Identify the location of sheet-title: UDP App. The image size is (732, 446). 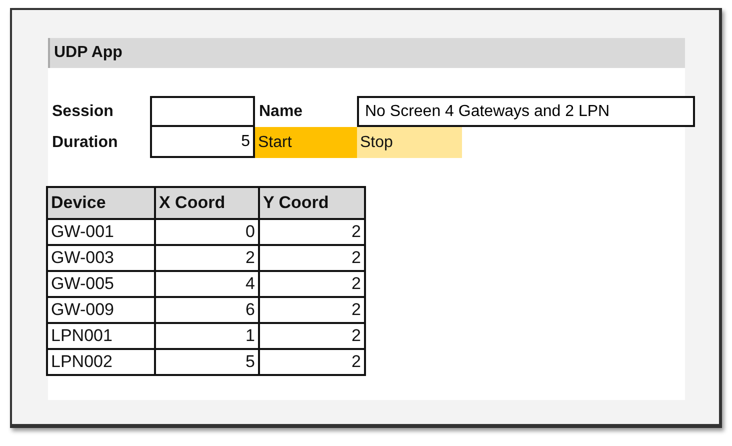
(366, 53).